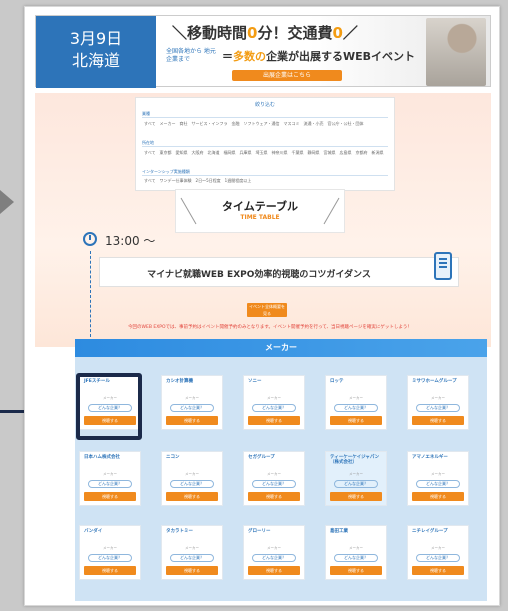 The width and height of the screenshot is (508, 611). Describe the element at coordinates (130, 241) in the screenshot. I see `session-time: 13:00 〜` at that location.